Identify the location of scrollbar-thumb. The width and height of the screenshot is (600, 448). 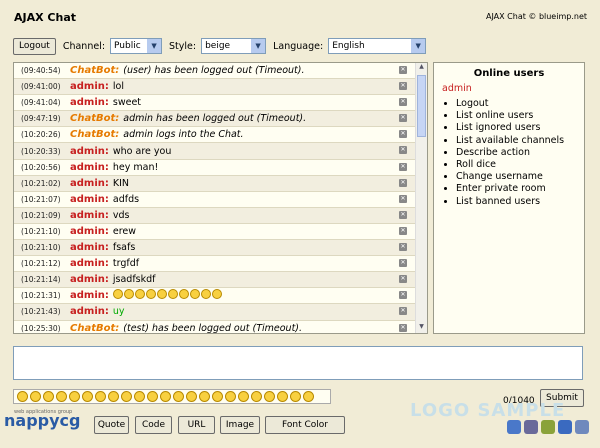
(421, 106).